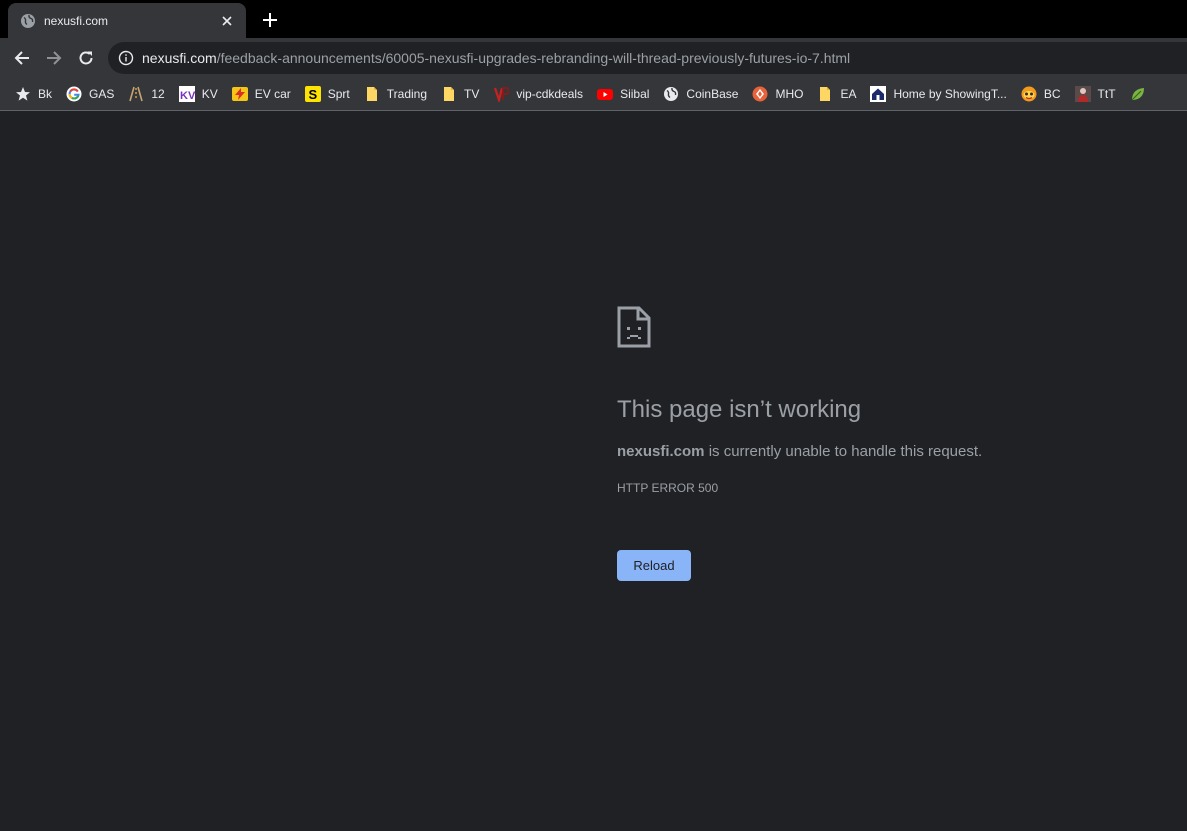 The image size is (1187, 831). Describe the element at coordinates (76, 20) in the screenshot. I see `tab-title: nexusfi.com` at that location.